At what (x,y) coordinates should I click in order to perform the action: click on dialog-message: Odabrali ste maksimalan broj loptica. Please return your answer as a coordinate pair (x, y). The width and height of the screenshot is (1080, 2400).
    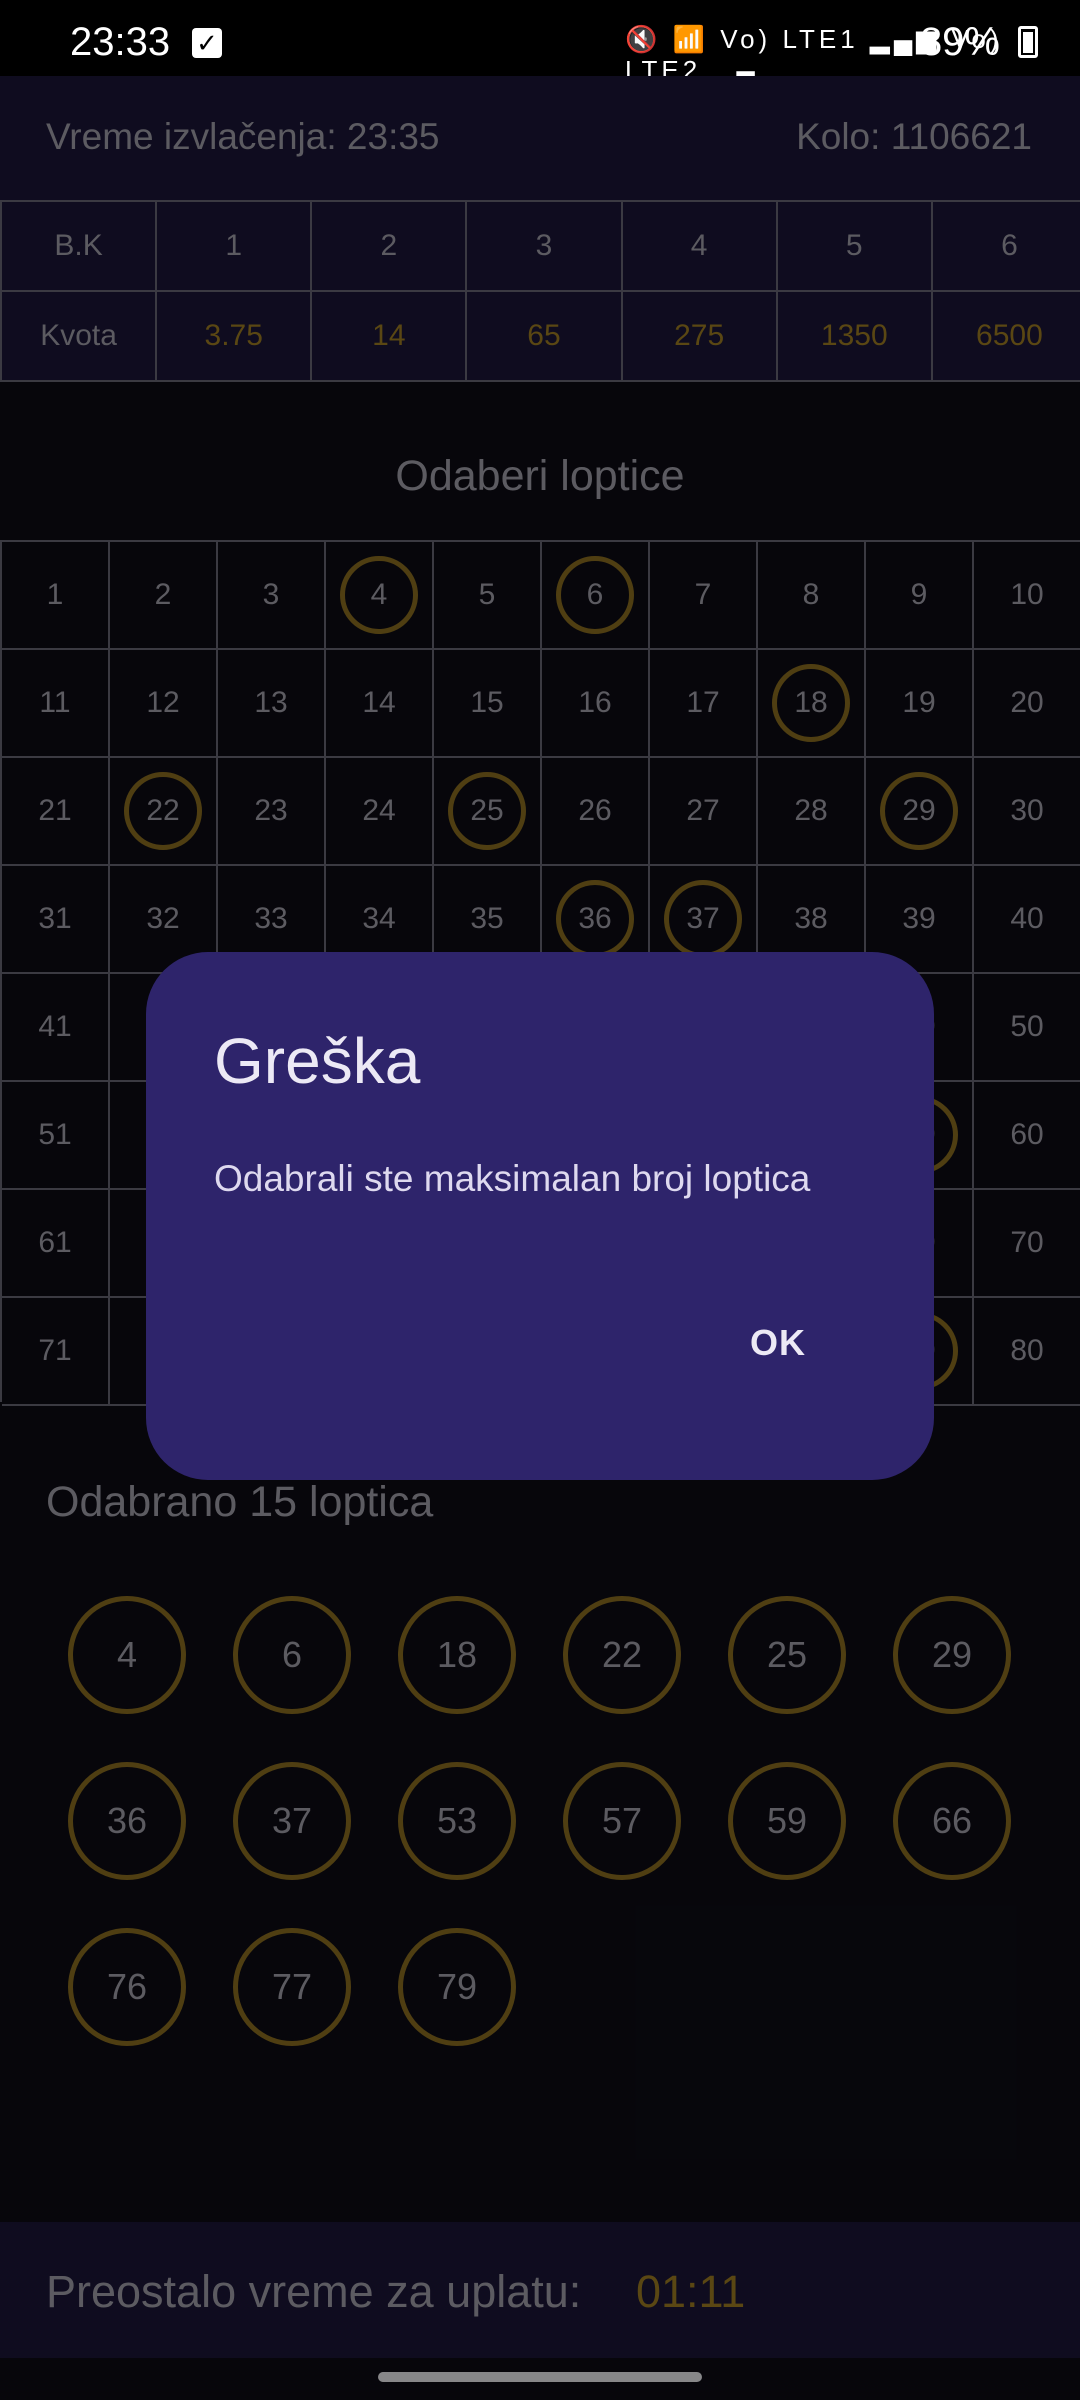
    Looking at the image, I should click on (512, 1178).